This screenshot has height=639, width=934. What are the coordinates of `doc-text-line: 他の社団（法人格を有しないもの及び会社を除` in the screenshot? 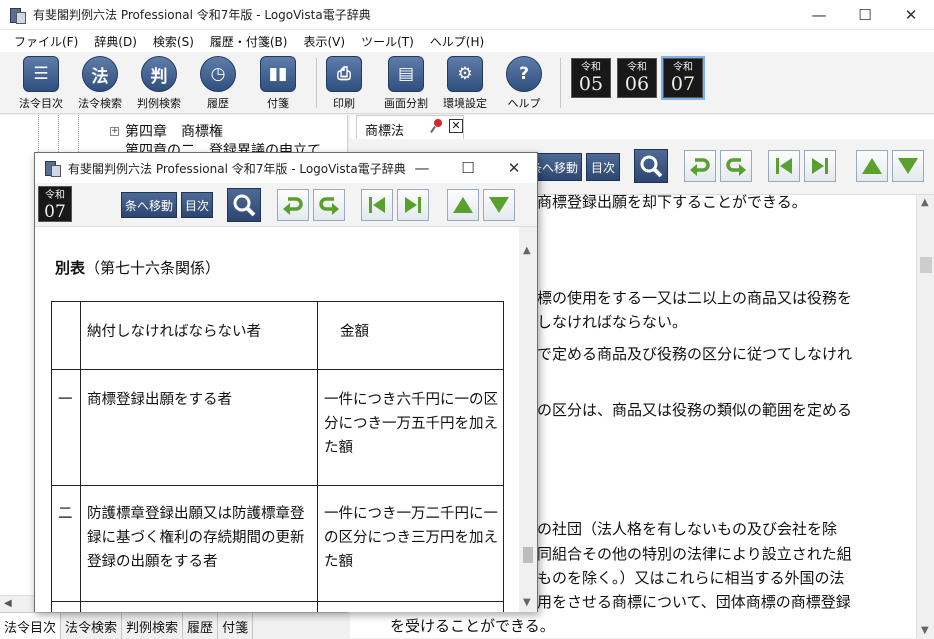 It's located at (680, 529).